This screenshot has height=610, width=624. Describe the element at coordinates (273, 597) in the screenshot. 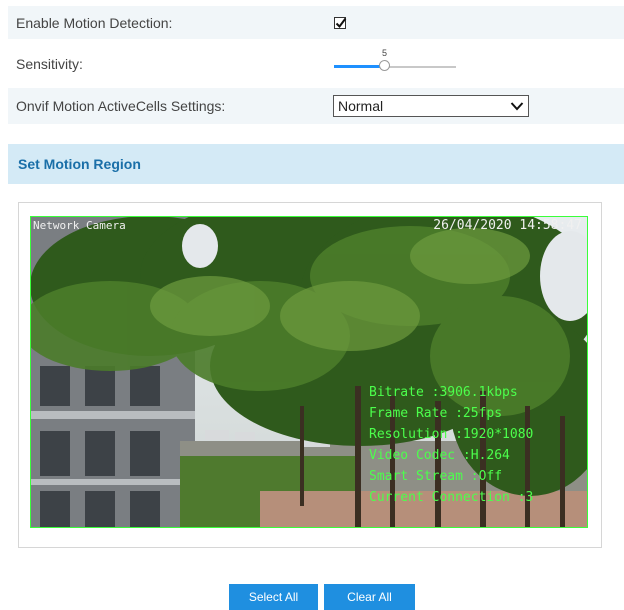

I see `select-all-button: Select All` at that location.